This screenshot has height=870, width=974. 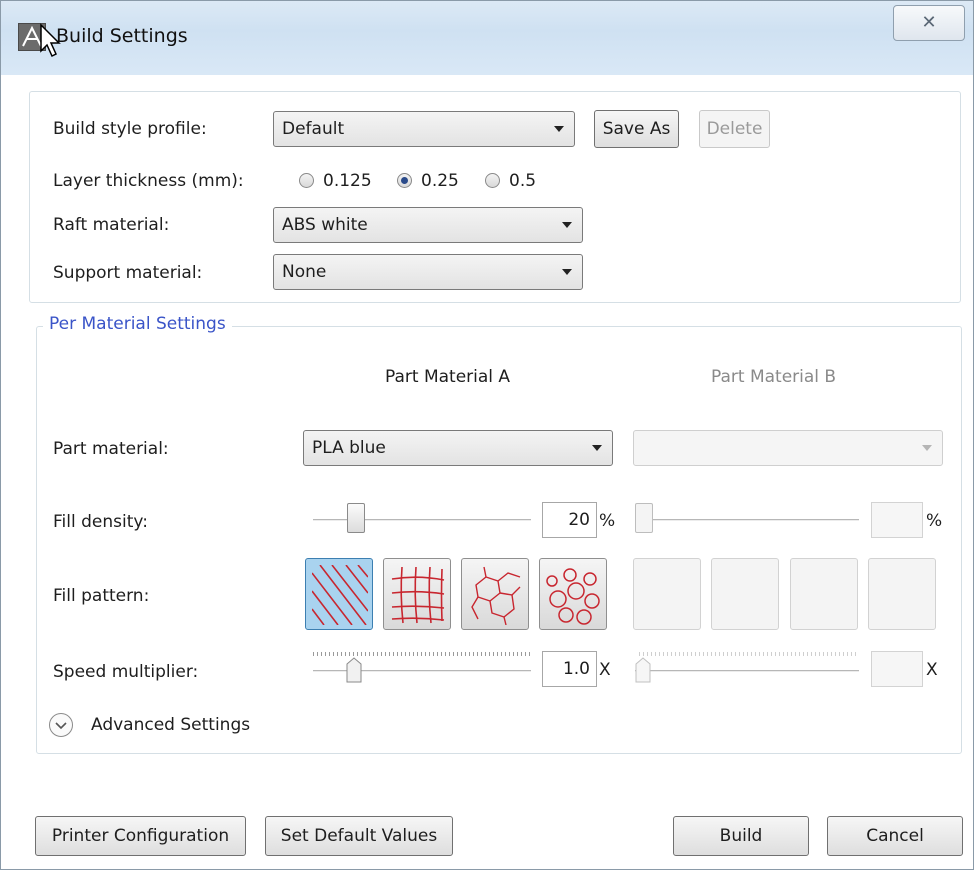 What do you see at coordinates (50, 40) in the screenshot?
I see `mouse-cursor-icon` at bounding box center [50, 40].